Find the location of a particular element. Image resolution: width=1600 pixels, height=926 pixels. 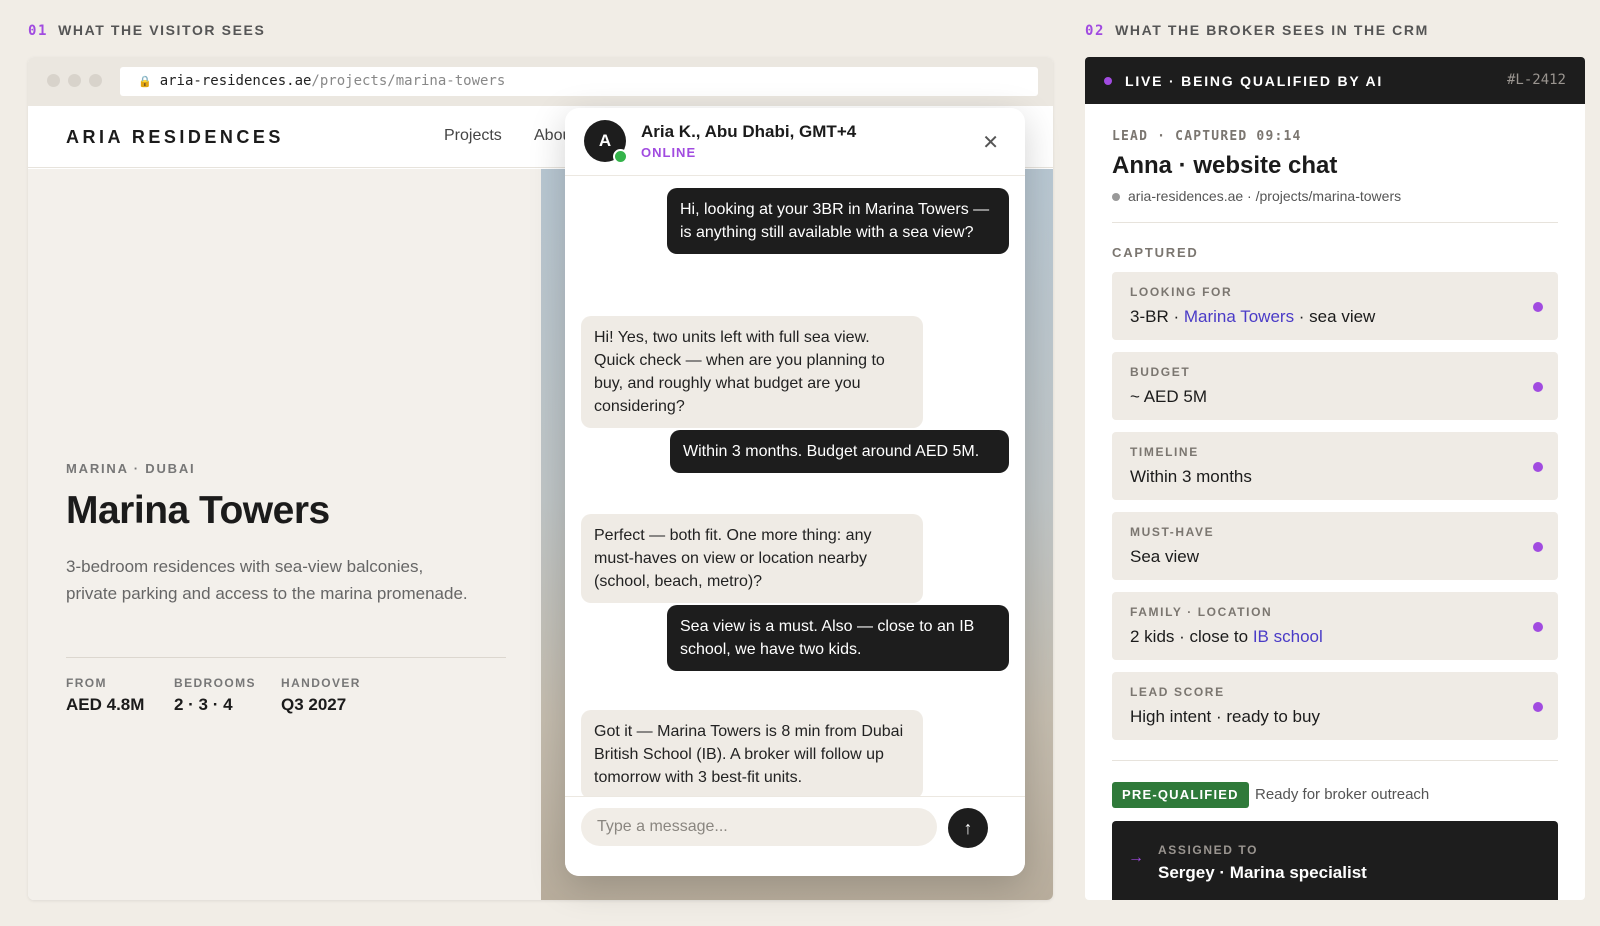

stat-from: FROM AED 4.8M is located at coordinates (105, 695).